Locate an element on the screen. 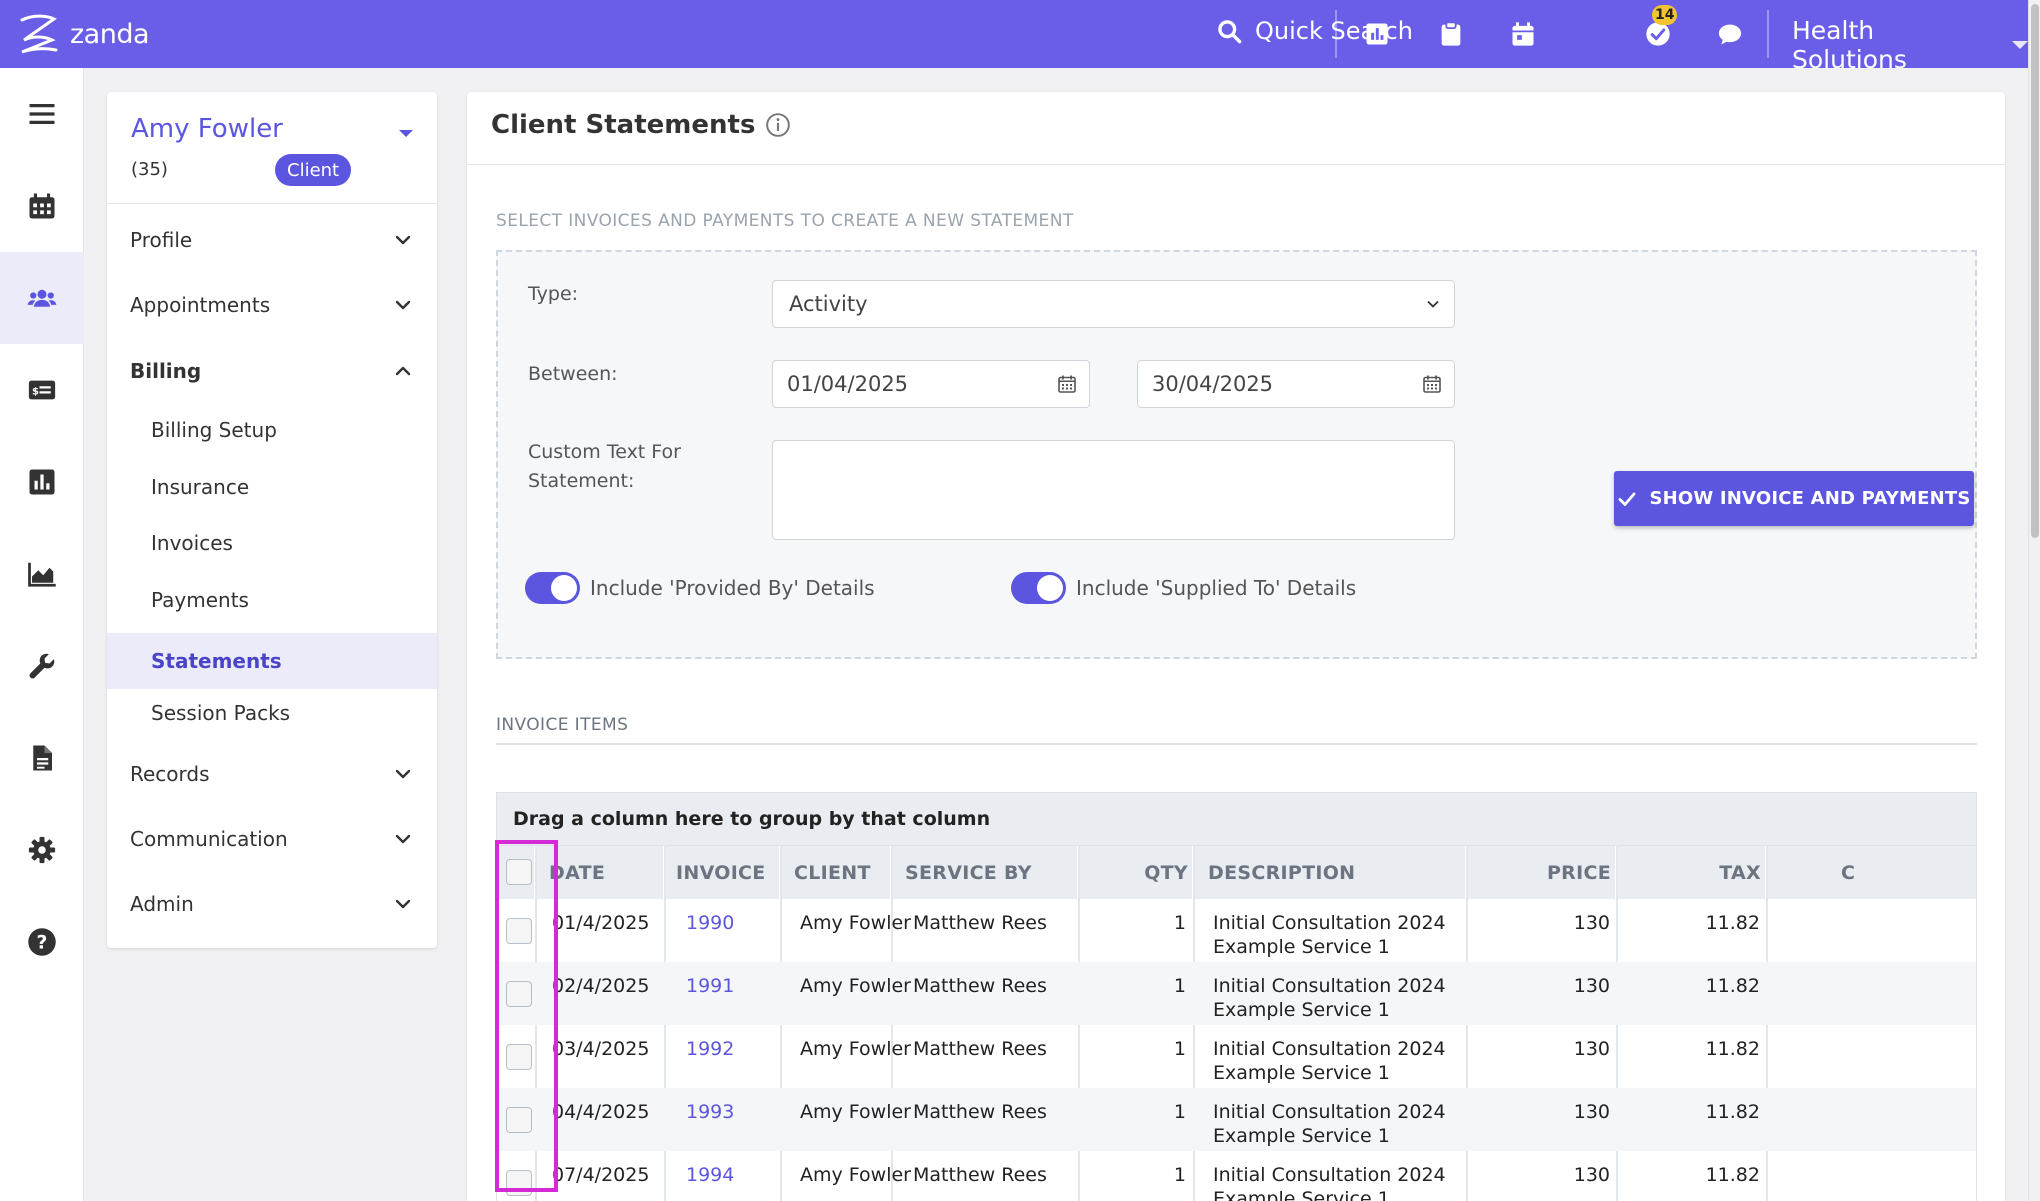  messages-button is located at coordinates (1730, 34).